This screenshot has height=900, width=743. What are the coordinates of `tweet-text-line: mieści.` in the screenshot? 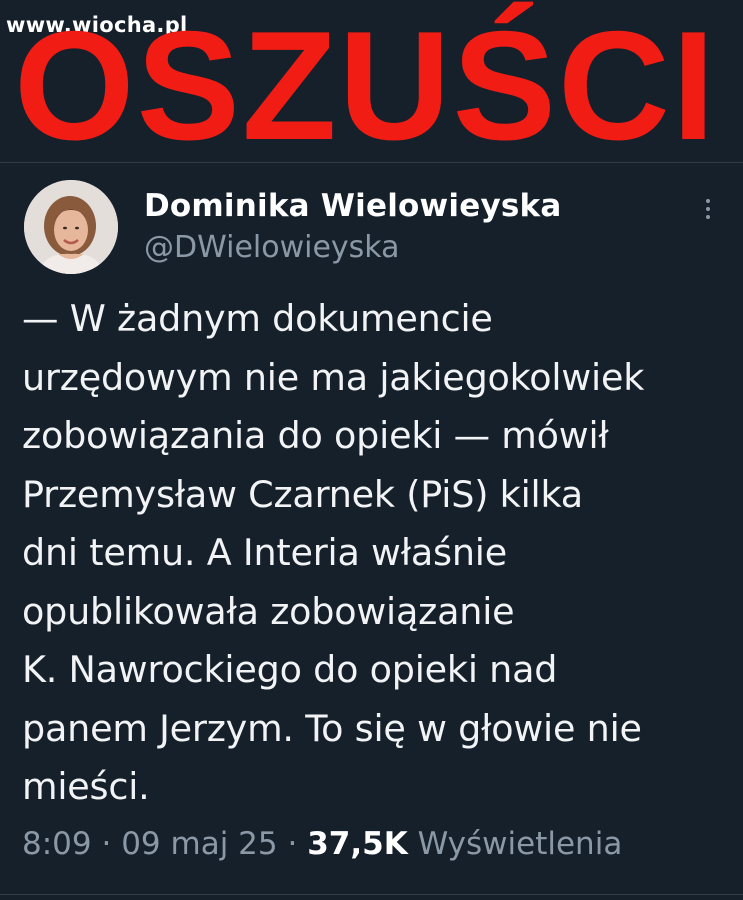 It's located at (86, 786).